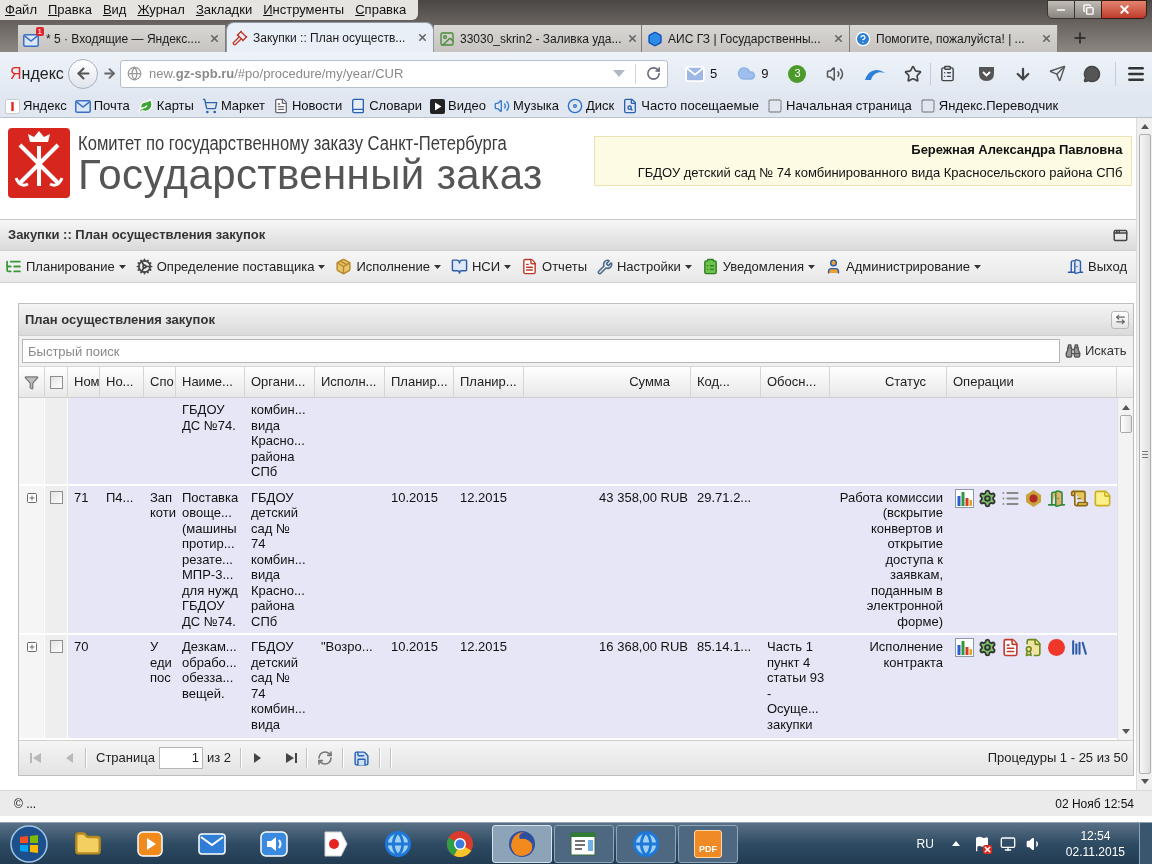 This screenshot has width=1152, height=864. I want to click on bookmark: Маркет, so click(233, 106).